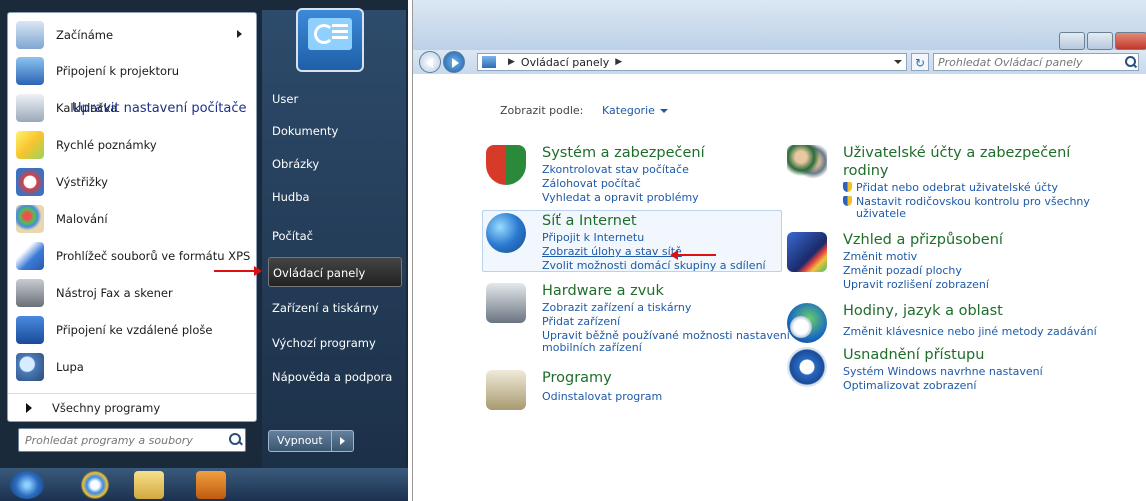  I want to click on programs-box-icon, so click(506, 390).